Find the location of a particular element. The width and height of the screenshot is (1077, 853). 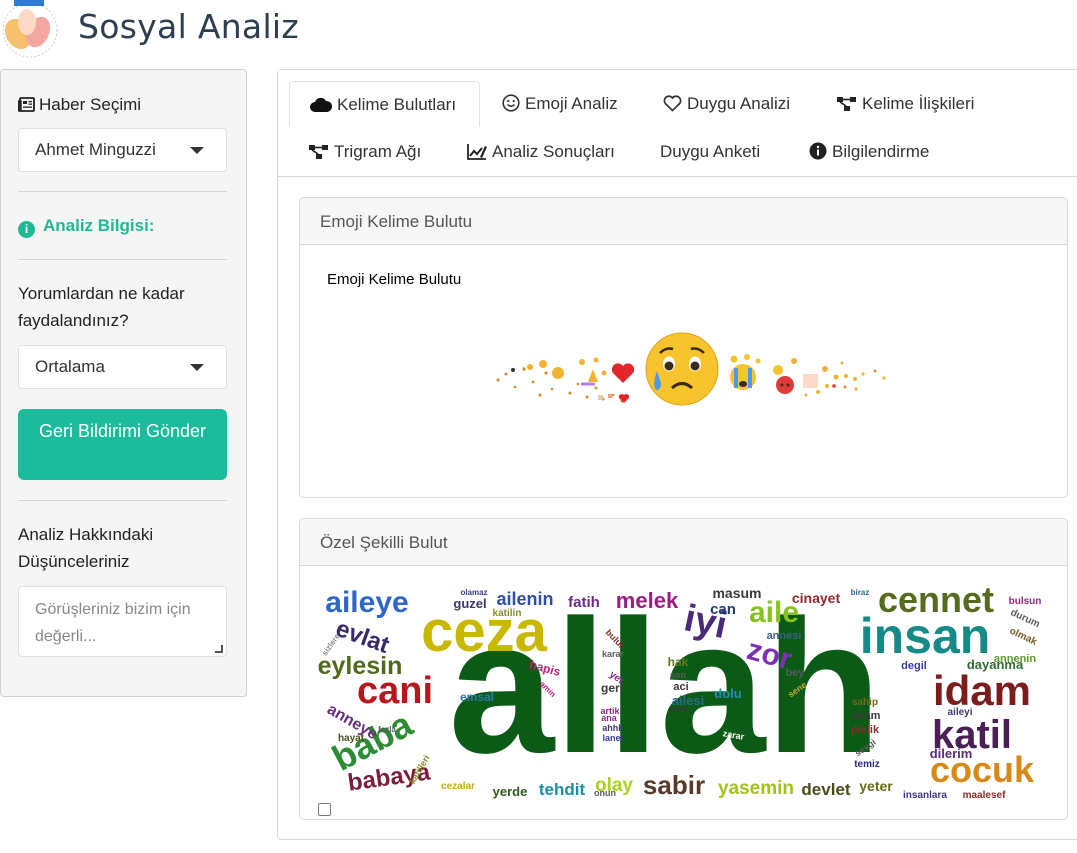

word-cloud-word: ahhh is located at coordinates (613, 728).